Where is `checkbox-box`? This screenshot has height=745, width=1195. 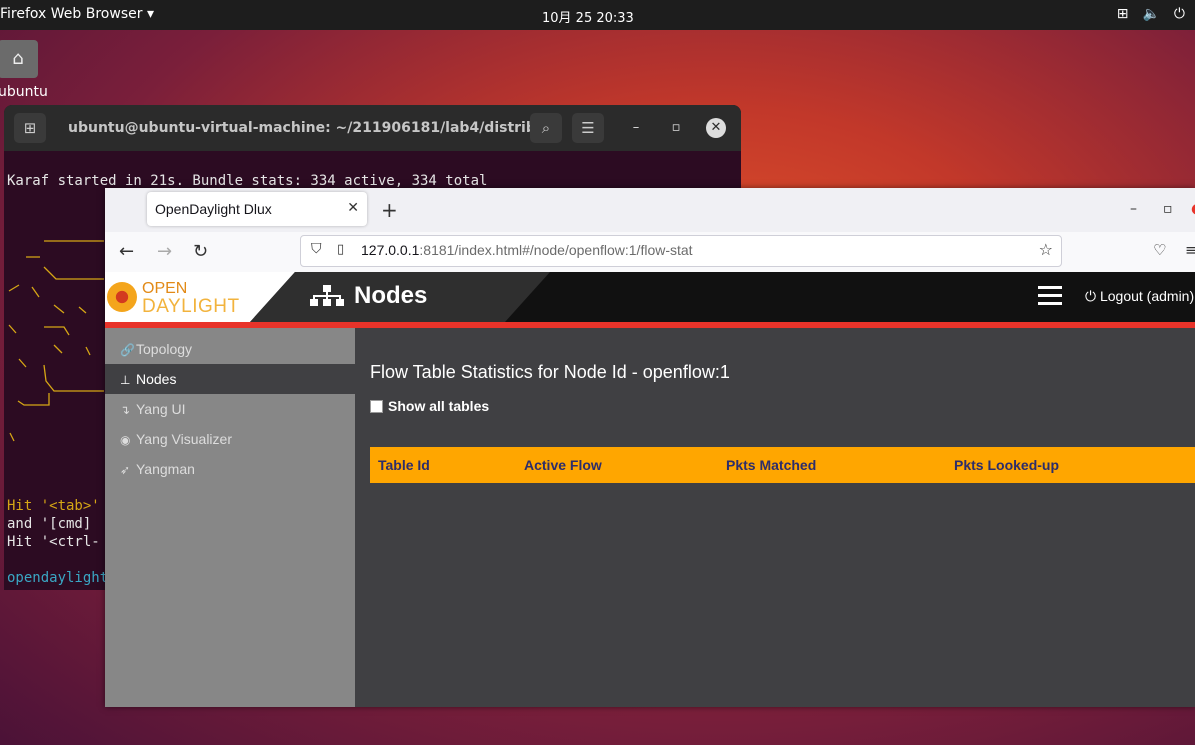 checkbox-box is located at coordinates (376, 406).